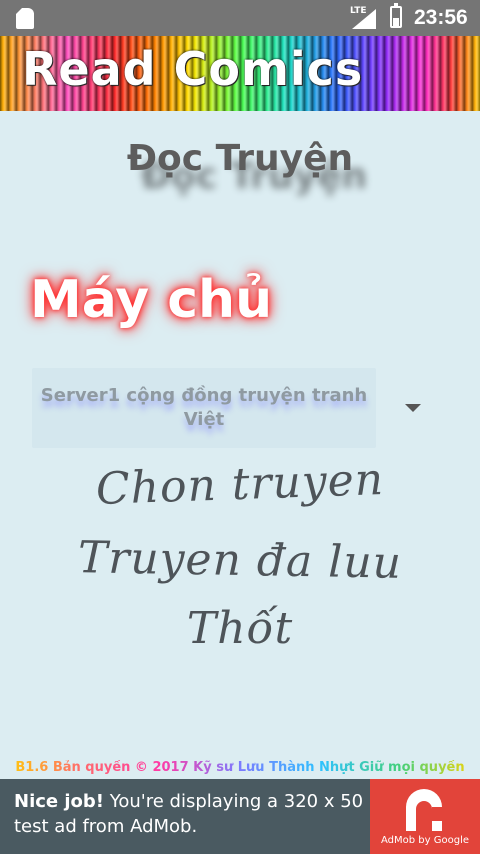  I want to click on server-select-value: Server1 cộng đồng truyện tranh Việt, so click(204, 407).